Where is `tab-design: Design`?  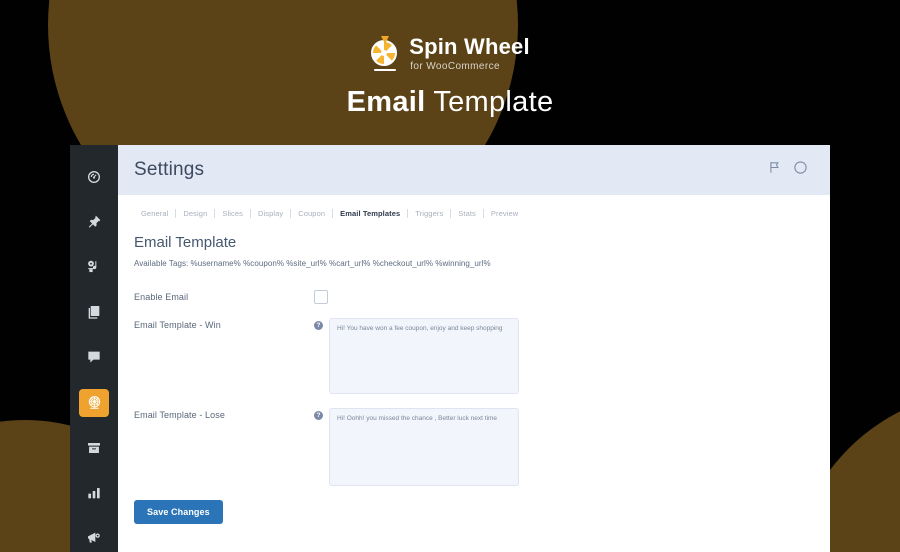
tab-design: Design is located at coordinates (195, 213).